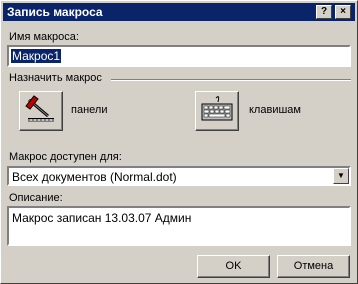 This screenshot has height=284, width=358. Describe the element at coordinates (179, 226) in the screenshot. I see `description-textarea: Макрос записан 13.03.07 Админ` at that location.